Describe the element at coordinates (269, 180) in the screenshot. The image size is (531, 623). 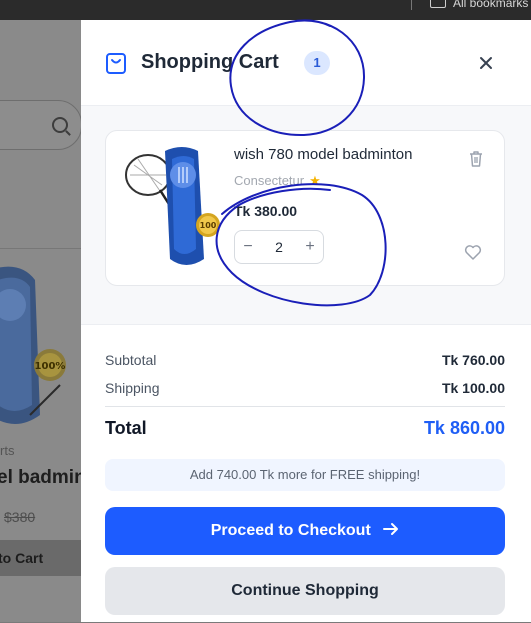
I see `item-subtitle-text: Consectetur` at that location.